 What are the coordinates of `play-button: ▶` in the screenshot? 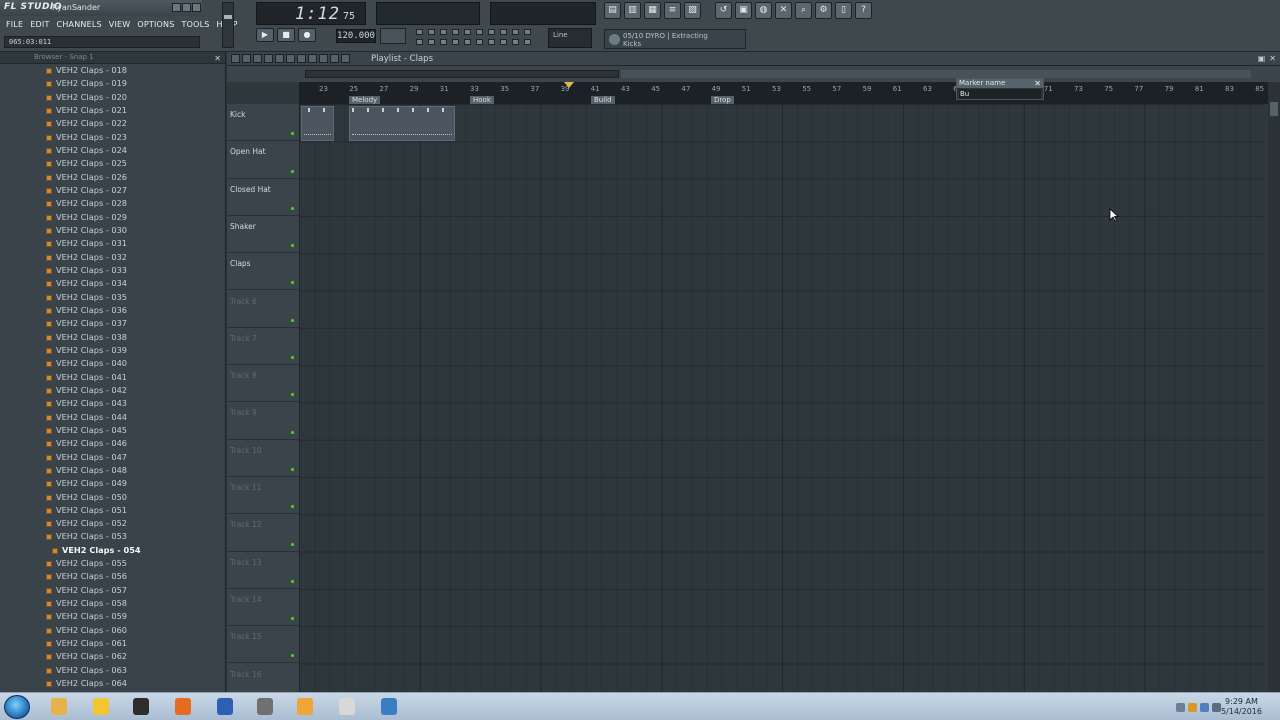 It's located at (265, 35).